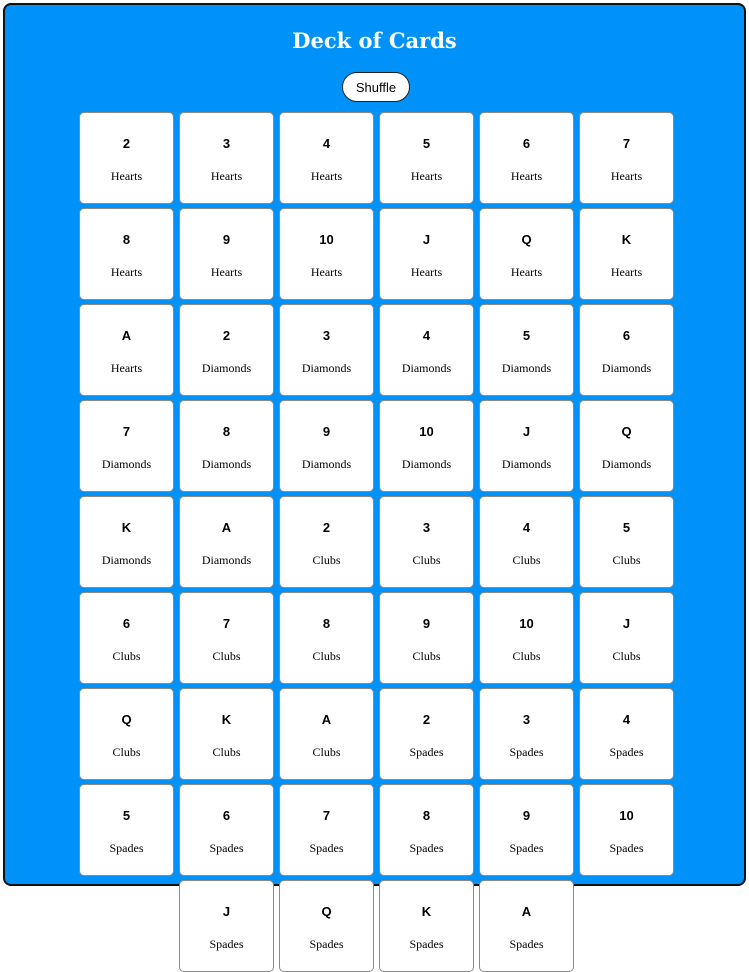 This screenshot has width=749, height=972. I want to click on playing-card: 7 Spades, so click(326, 830).